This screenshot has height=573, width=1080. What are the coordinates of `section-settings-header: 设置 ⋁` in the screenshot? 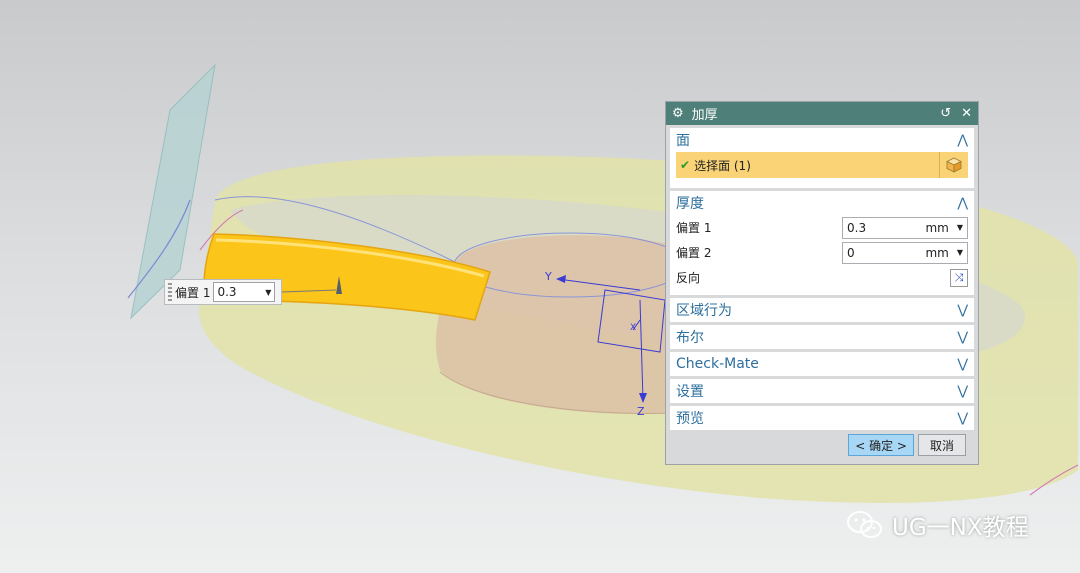 It's located at (822, 391).